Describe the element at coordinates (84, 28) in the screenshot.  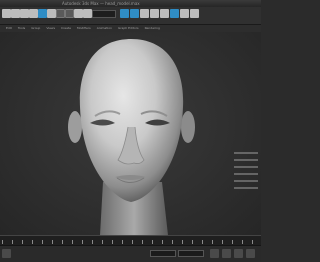
I see `menu-item: Modifiers` at that location.